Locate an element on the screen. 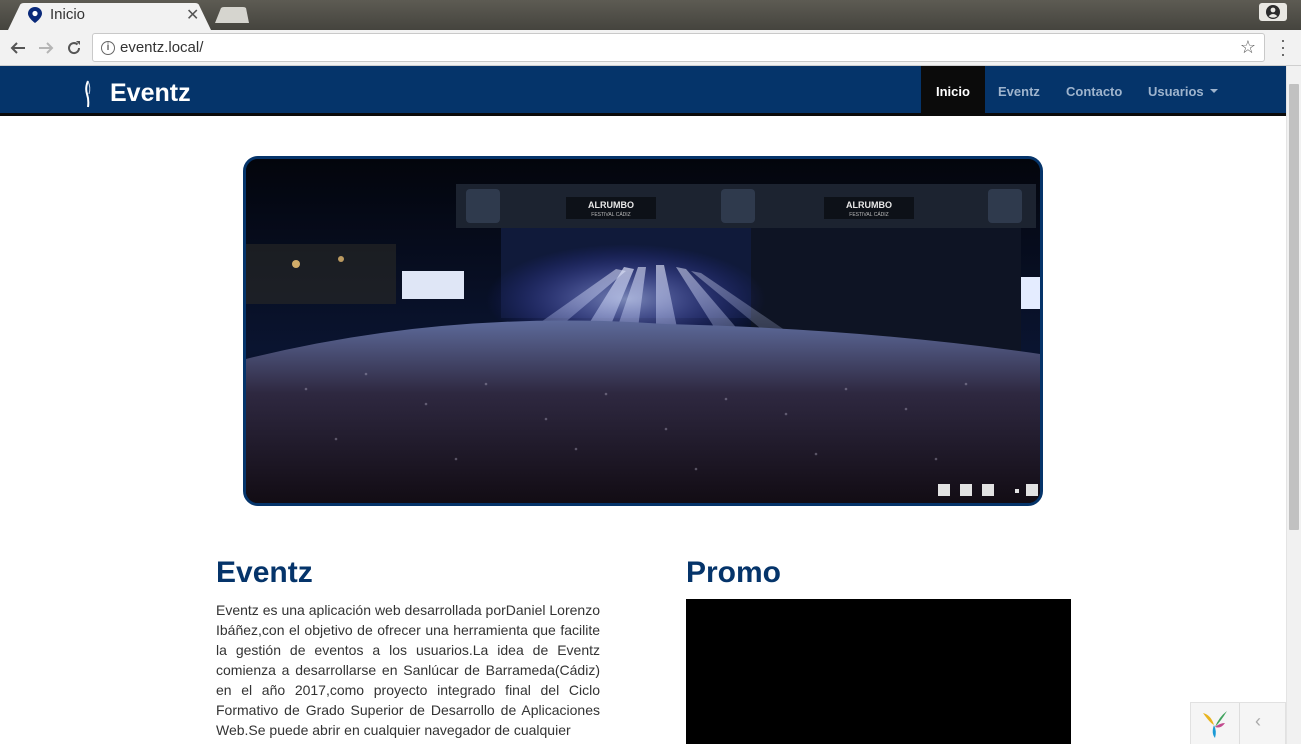  tab-title: Inicio is located at coordinates (68, 14).